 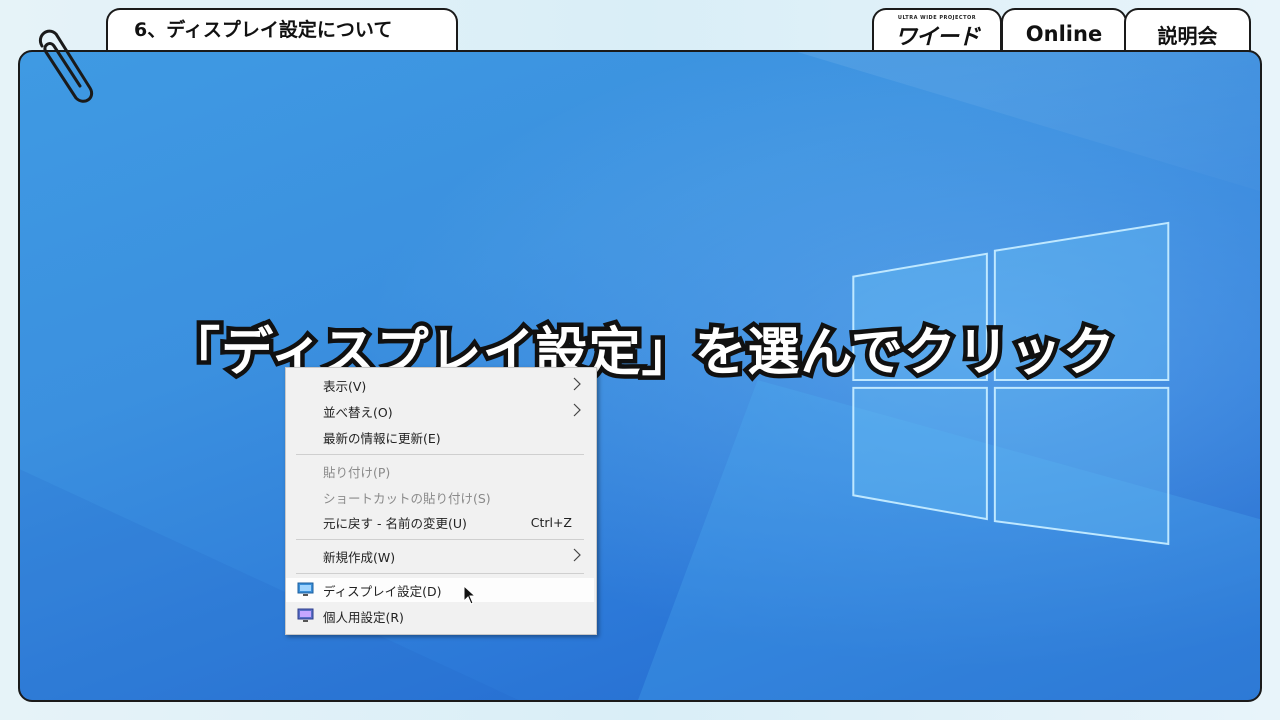 What do you see at coordinates (66, 66) in the screenshot?
I see `paperclip-icon` at bounding box center [66, 66].